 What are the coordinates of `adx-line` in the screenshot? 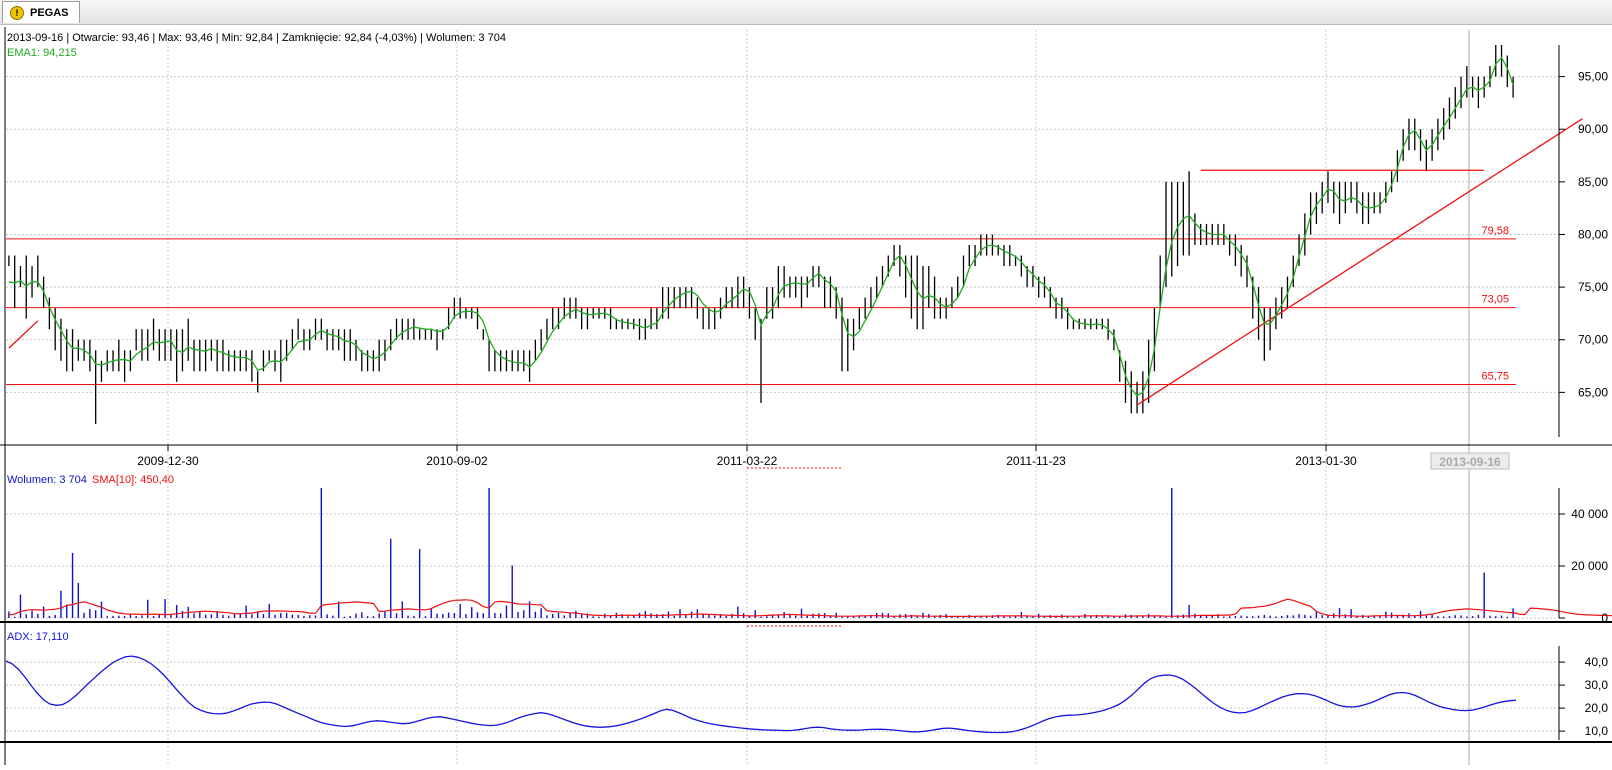 It's located at (761, 694).